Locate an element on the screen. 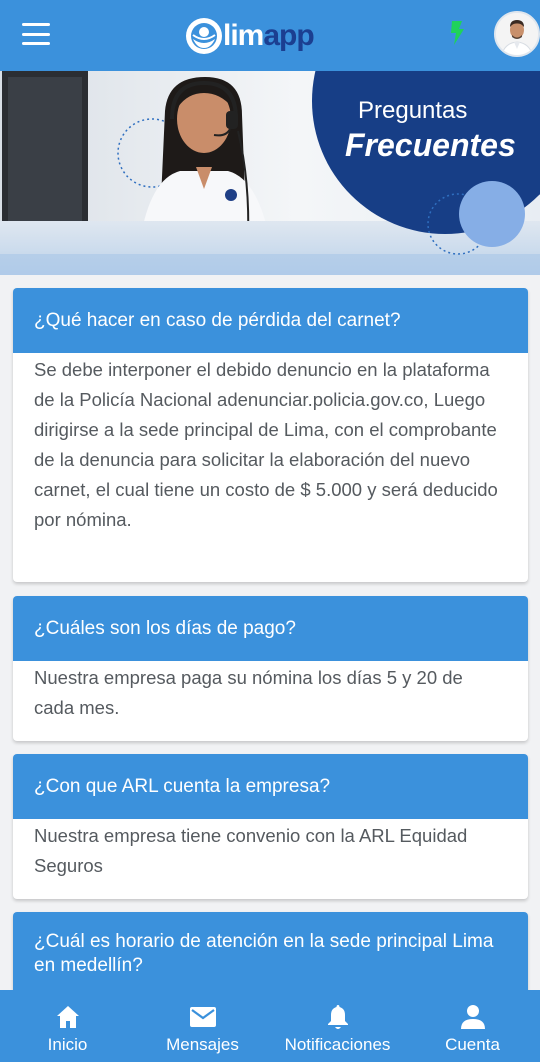  faq-question: ¿Cuáles son los días de pago? is located at coordinates (270, 628).